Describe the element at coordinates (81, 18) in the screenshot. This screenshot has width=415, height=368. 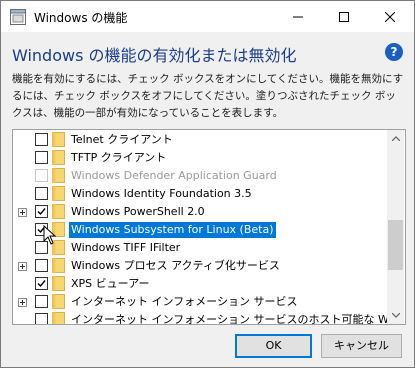
I see `window-title: Windows の機能` at that location.